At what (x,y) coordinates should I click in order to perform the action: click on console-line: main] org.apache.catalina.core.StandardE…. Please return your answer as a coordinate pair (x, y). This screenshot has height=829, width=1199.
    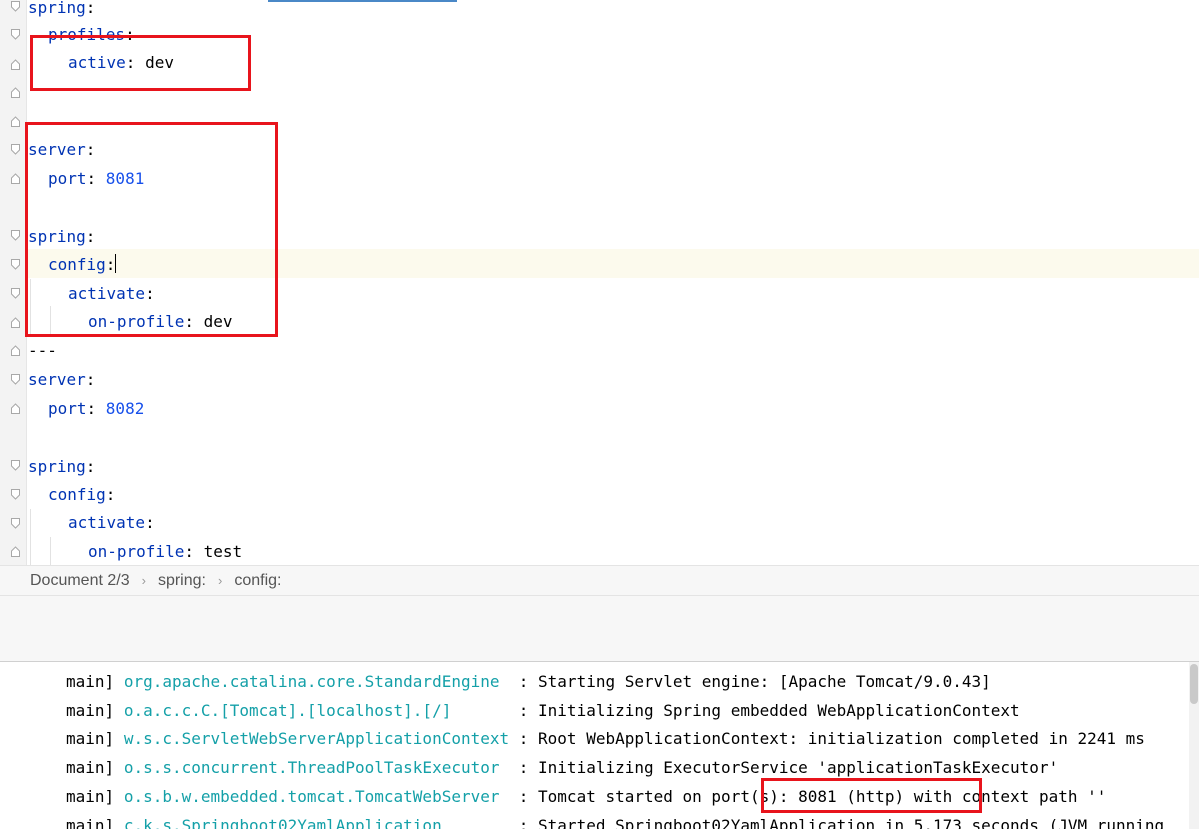
    Looking at the image, I should click on (528, 681).